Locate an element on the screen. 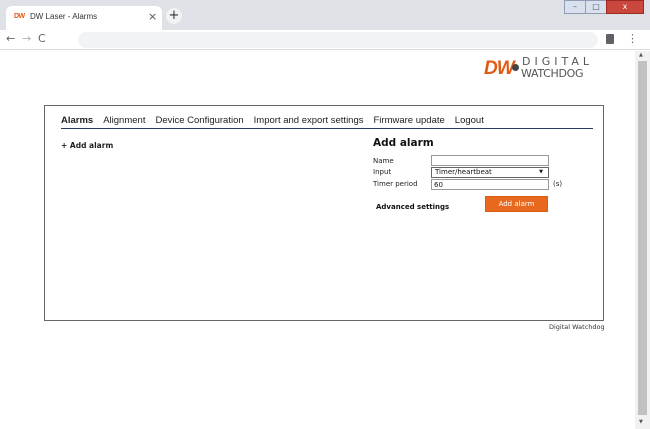 The image size is (650, 429). input-select: Timer/heartbeat ▼ is located at coordinates (490, 172).